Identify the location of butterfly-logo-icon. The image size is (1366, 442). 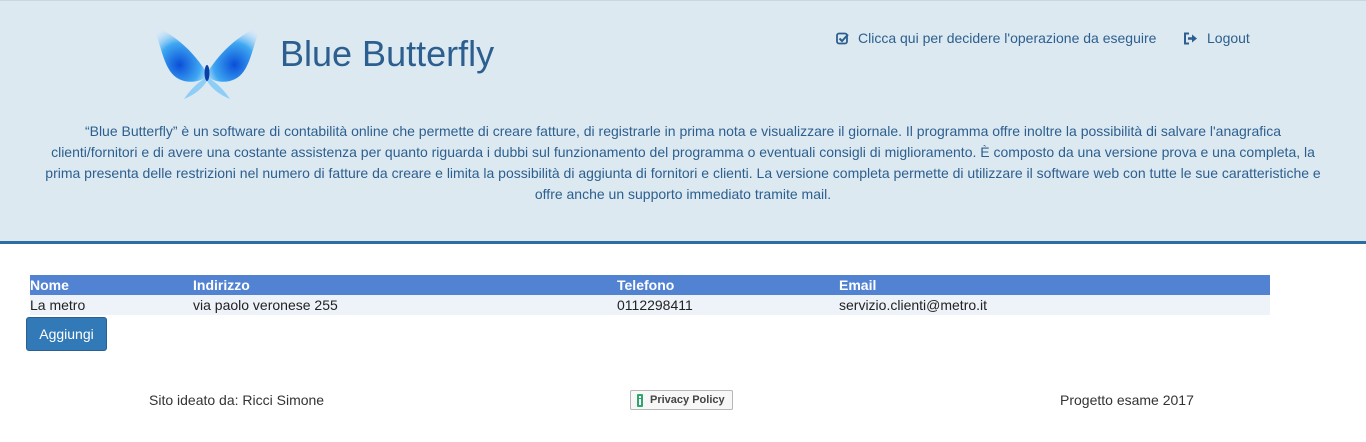
(207, 62).